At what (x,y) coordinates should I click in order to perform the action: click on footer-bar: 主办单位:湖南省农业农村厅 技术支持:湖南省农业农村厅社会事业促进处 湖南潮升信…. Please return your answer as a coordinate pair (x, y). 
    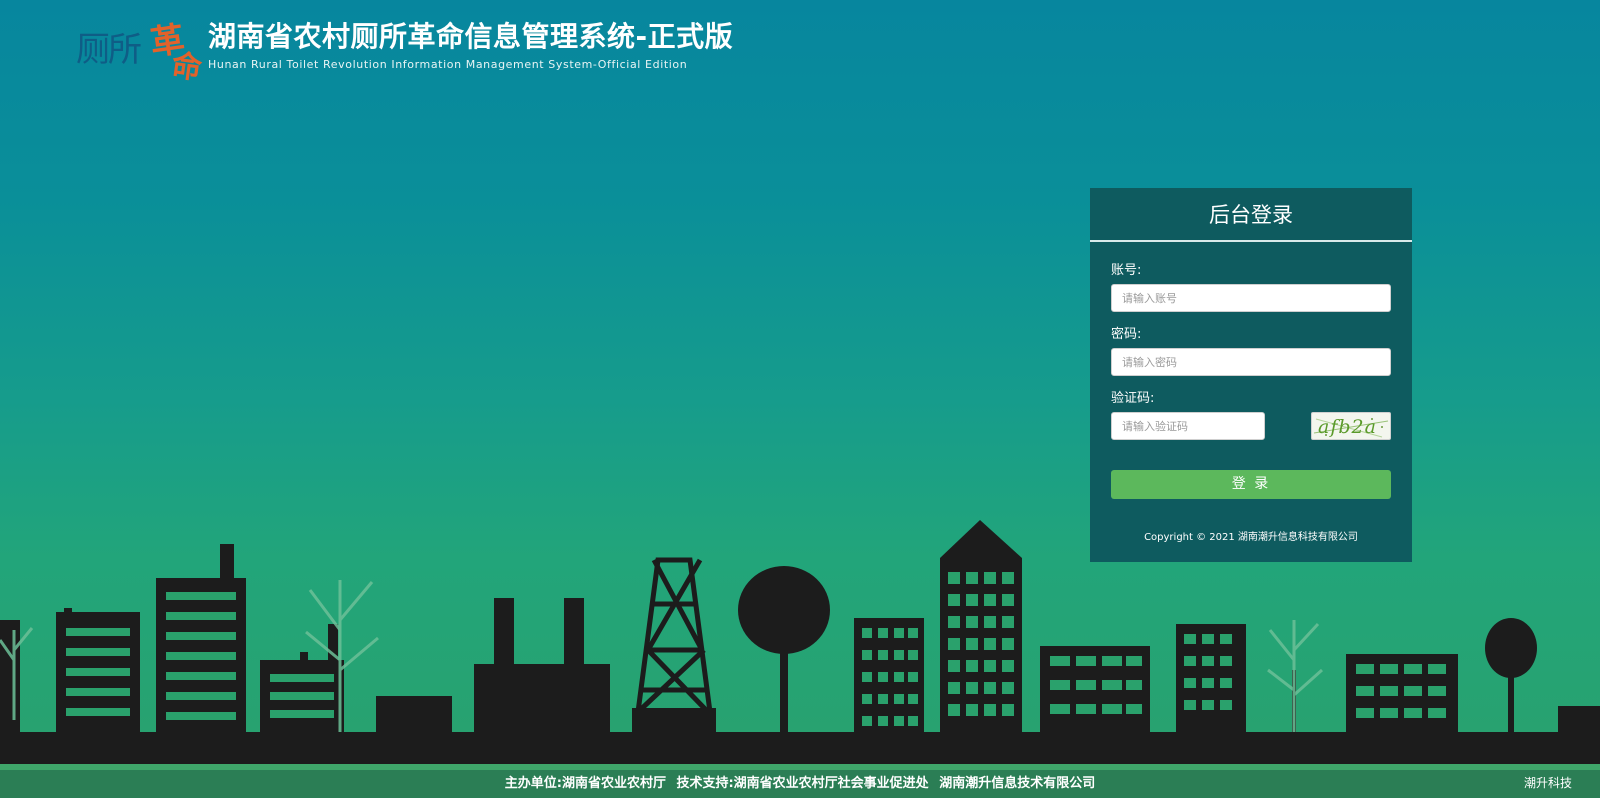
    Looking at the image, I should click on (800, 784).